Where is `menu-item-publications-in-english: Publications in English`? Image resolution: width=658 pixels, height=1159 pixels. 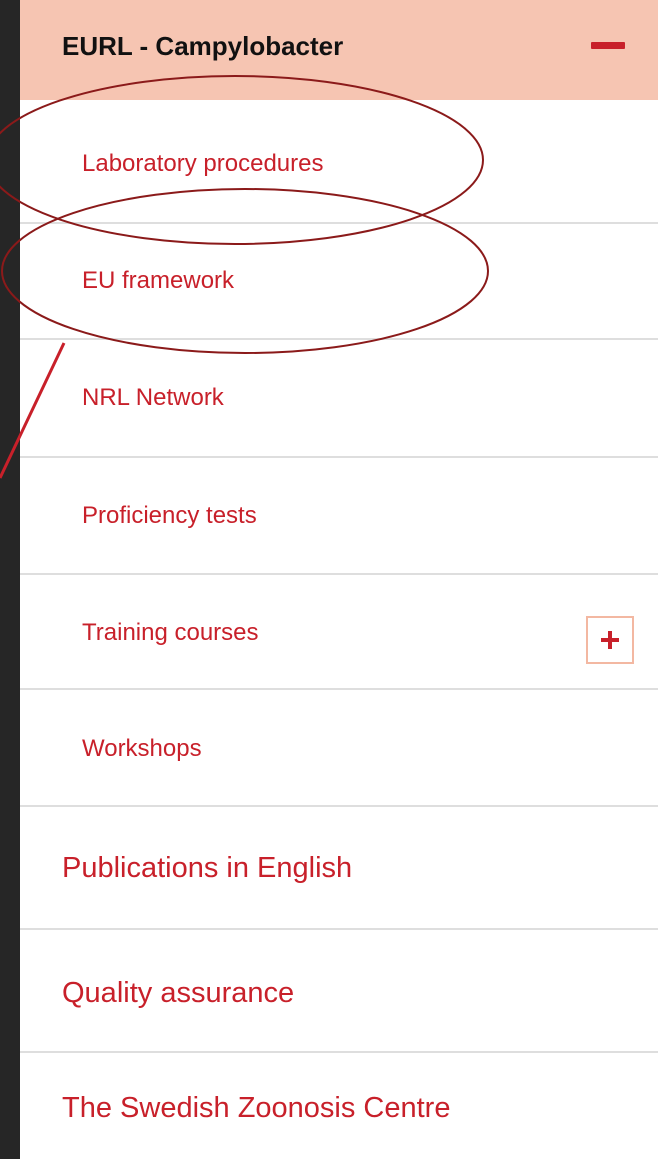
menu-item-publications-in-english: Publications in English is located at coordinates (339, 868).